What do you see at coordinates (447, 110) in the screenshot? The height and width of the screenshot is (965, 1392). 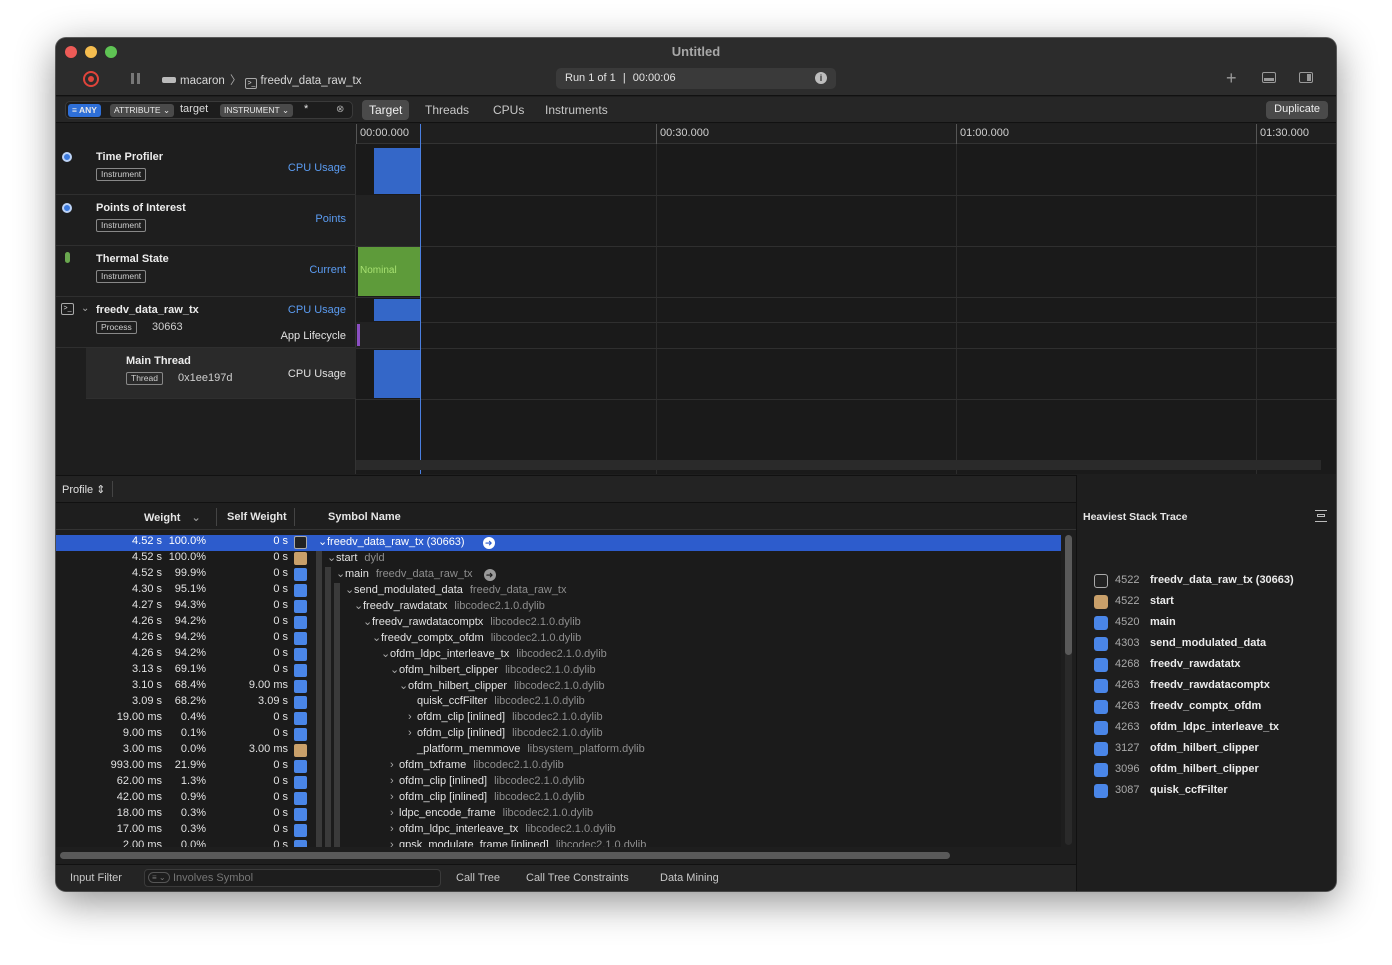 I see `tab-threads: Threads` at bounding box center [447, 110].